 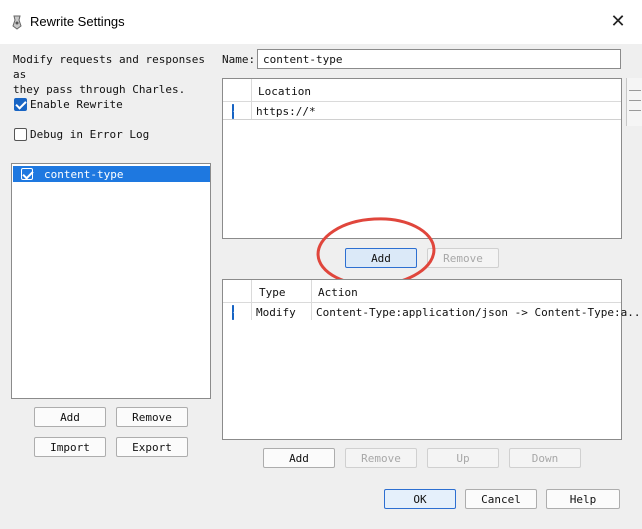 I want to click on move-up-button: Up, so click(x=463, y=458).